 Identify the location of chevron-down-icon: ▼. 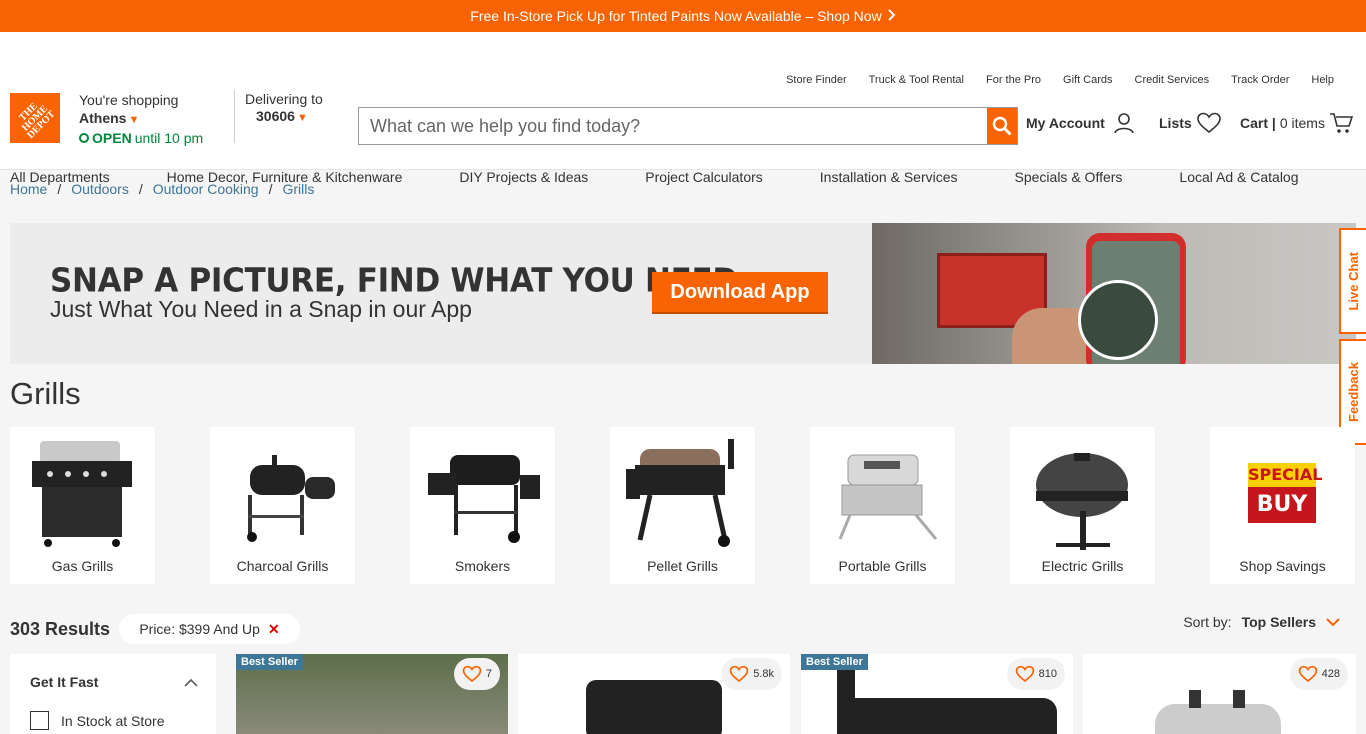
(302, 118).